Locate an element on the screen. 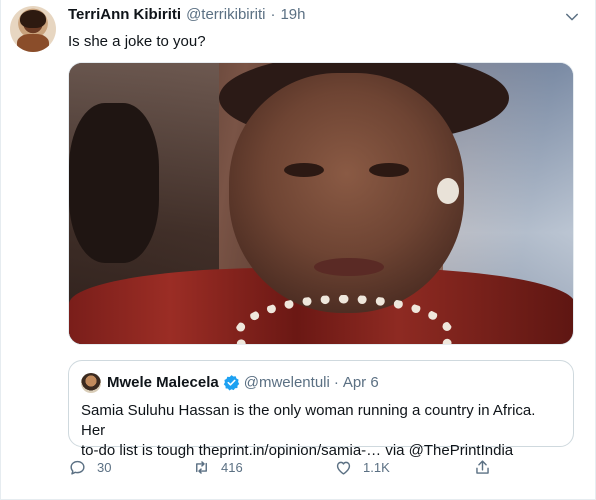 Image resolution: width=596 pixels, height=500 pixels. quoted-author-avatar is located at coordinates (91, 383).